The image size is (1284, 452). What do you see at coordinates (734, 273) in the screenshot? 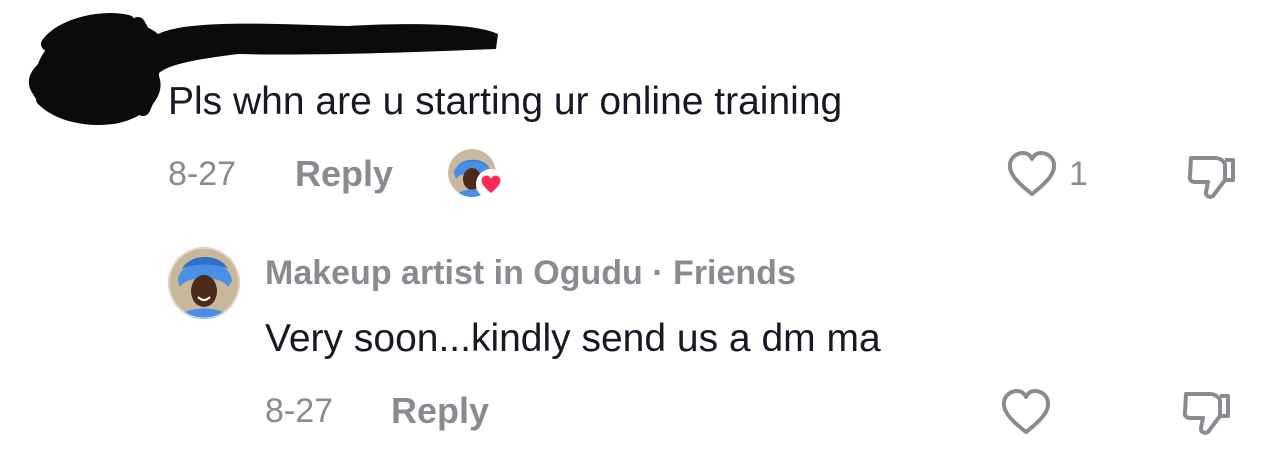
I see `relation-label: Friends` at bounding box center [734, 273].